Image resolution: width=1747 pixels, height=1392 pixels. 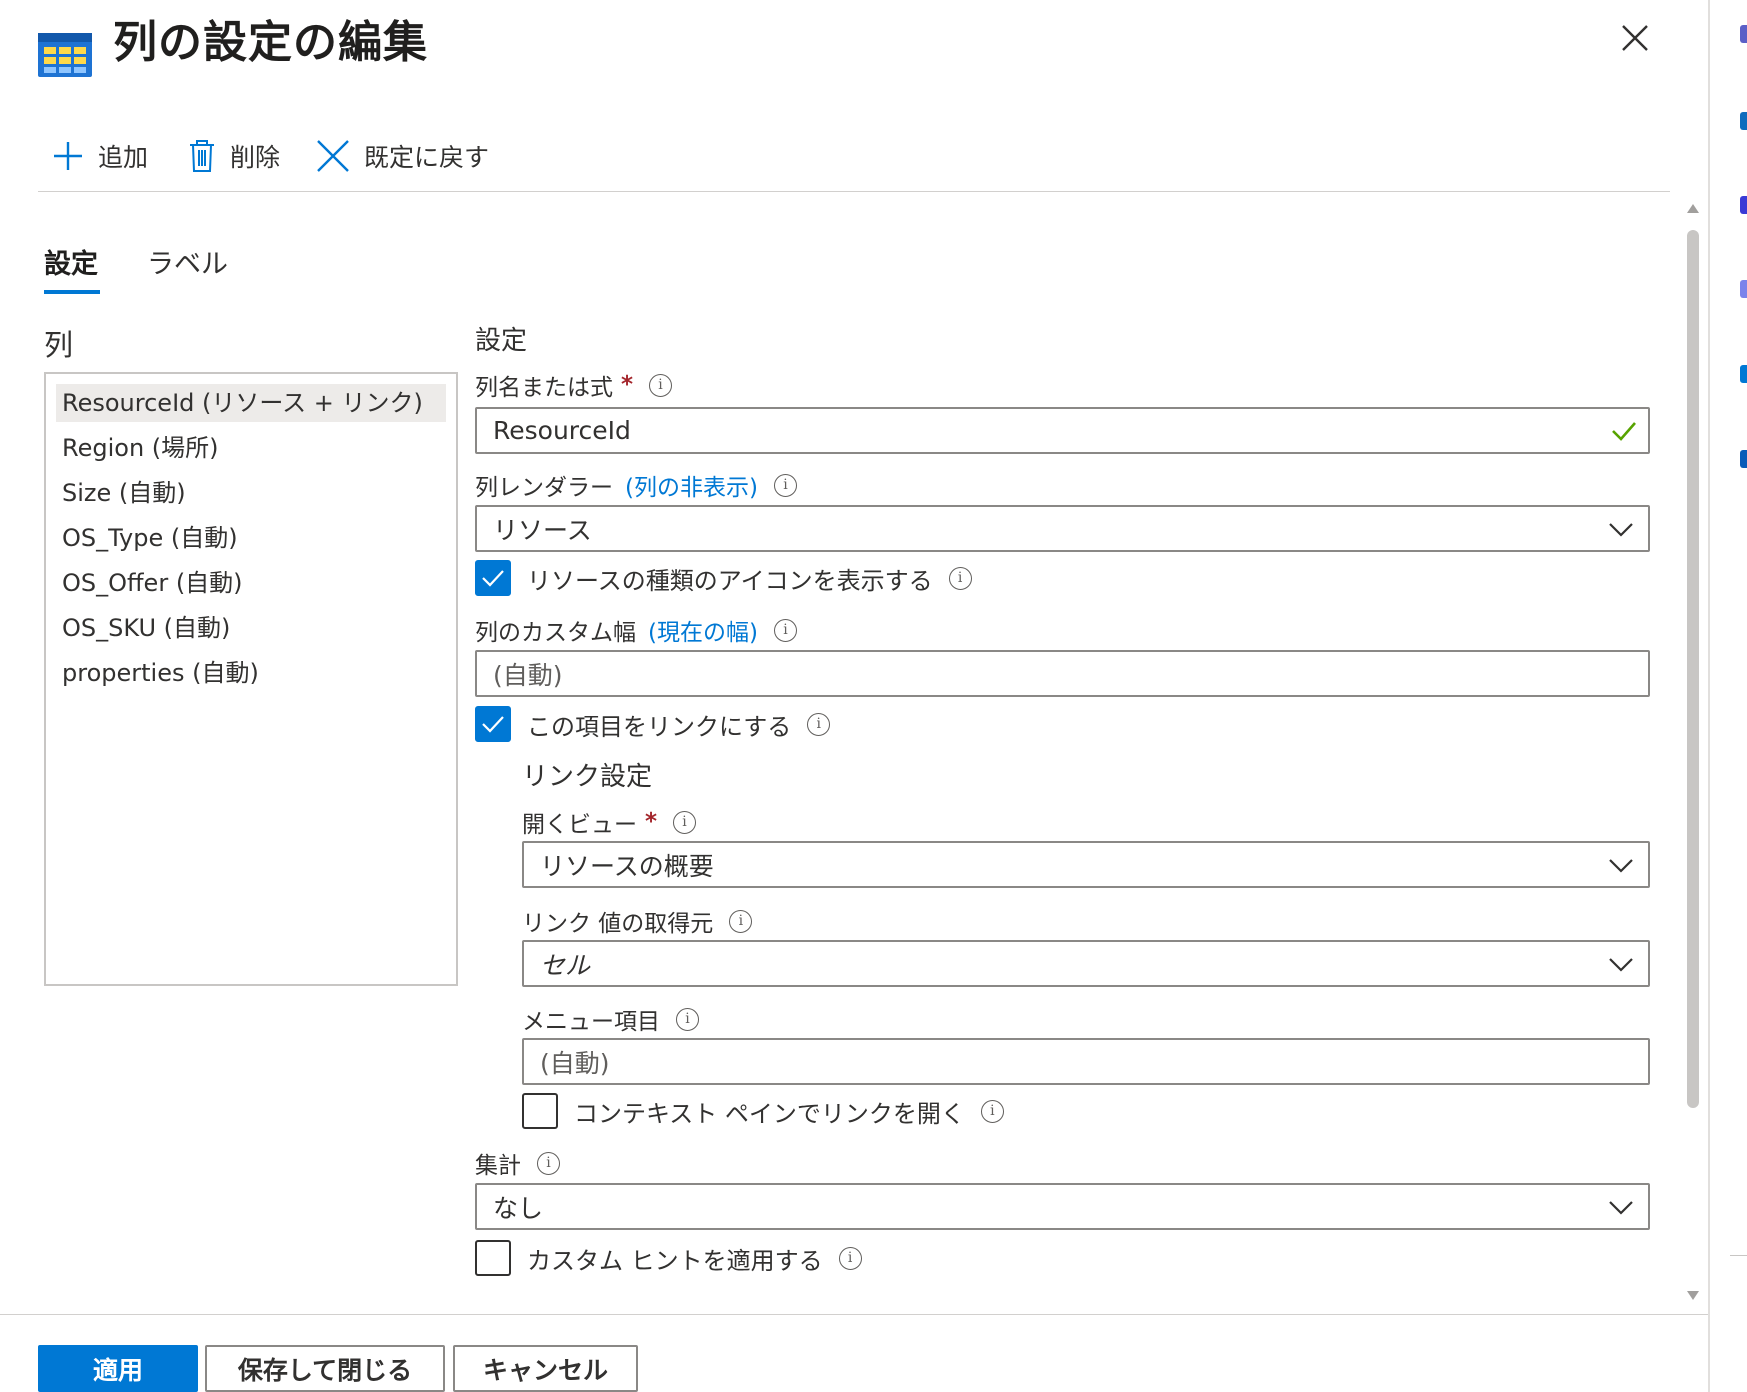 I want to click on scroll-up-arrow-icon, so click(x=1693, y=208).